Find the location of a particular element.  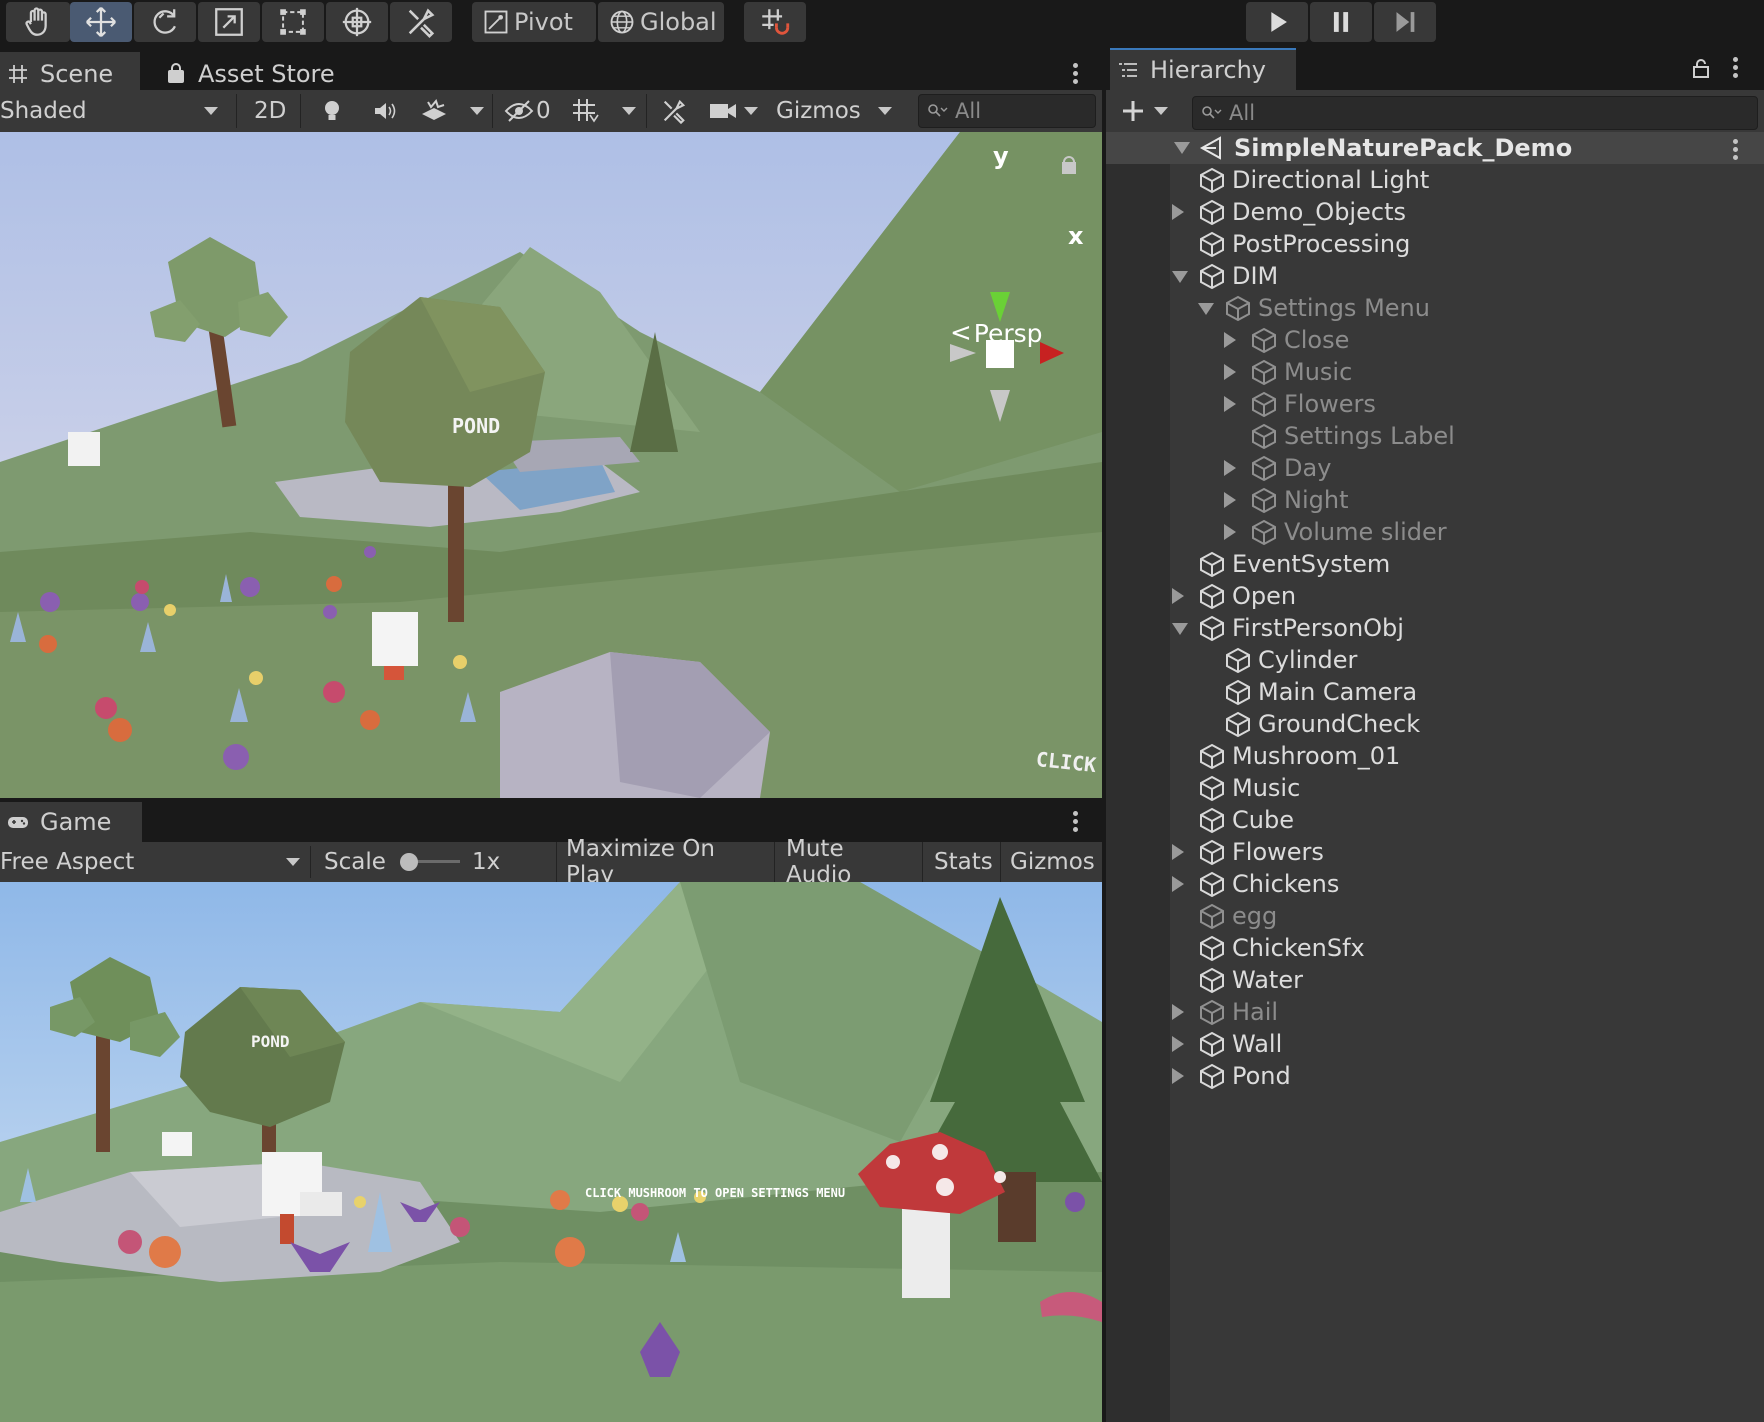

hierarchy-item: Open is located at coordinates (1435, 596).